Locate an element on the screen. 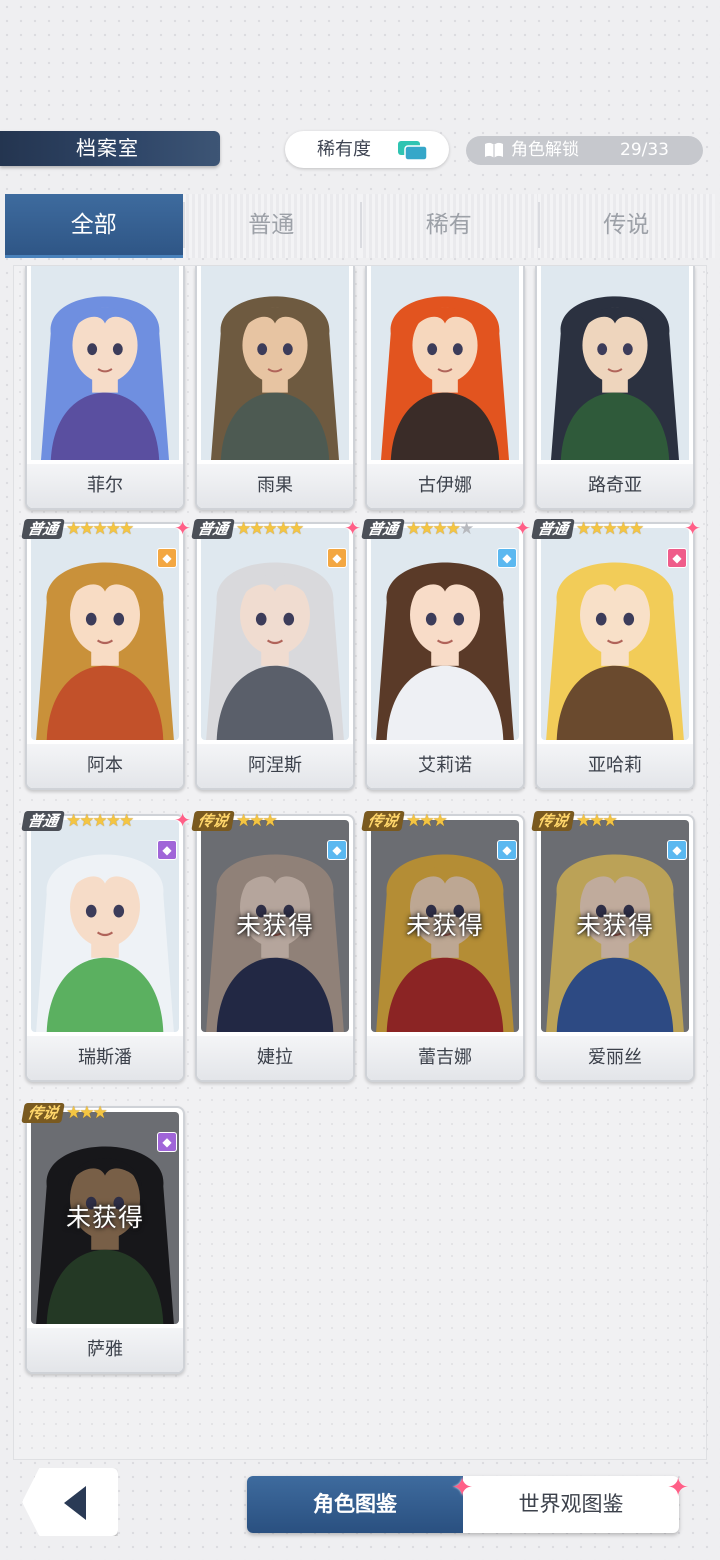  character-card: 普通 ★★★★★ ✦ ◆ 阿涅斯 is located at coordinates (276, 653).